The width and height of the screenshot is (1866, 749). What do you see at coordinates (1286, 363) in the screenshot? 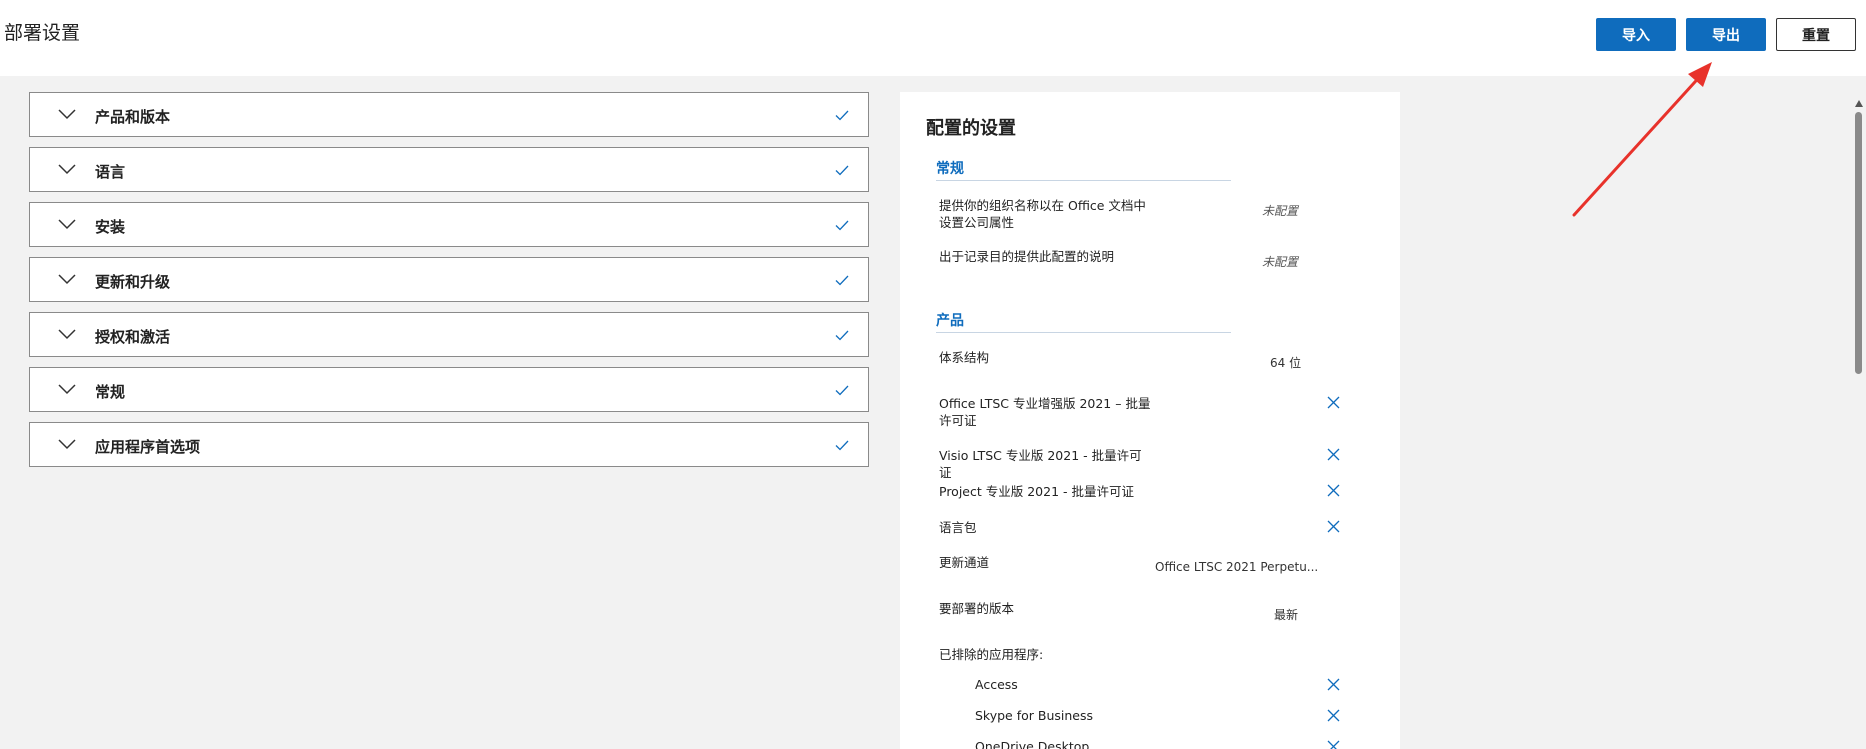
I see `architecture-value: 64 位` at bounding box center [1286, 363].